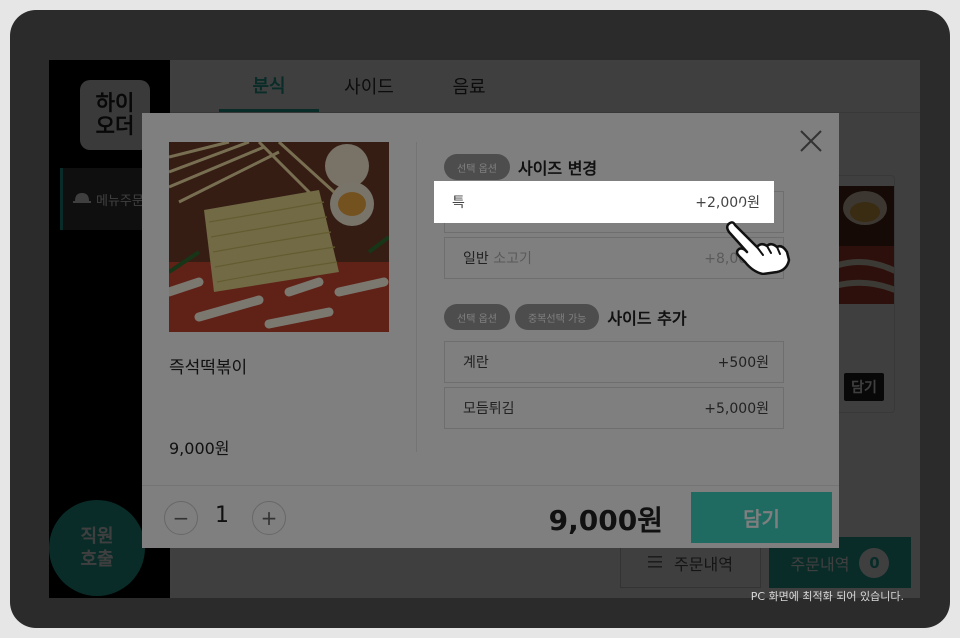 Image resolution: width=960 pixels, height=638 pixels. What do you see at coordinates (827, 596) in the screenshot?
I see `footnote: PC 화면에 최적화 되어 있습니다.` at bounding box center [827, 596].